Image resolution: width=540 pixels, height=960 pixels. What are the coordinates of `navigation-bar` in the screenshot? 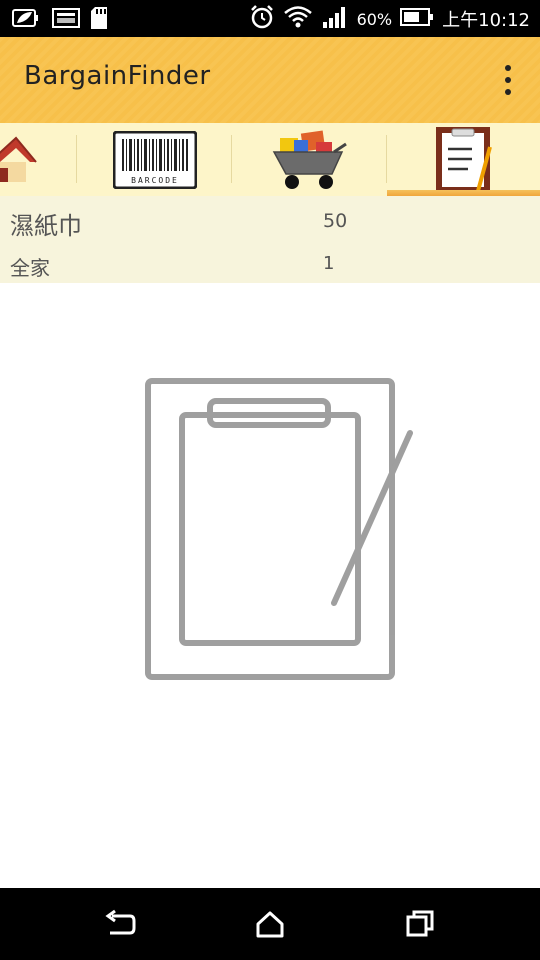 It's located at (270, 924).